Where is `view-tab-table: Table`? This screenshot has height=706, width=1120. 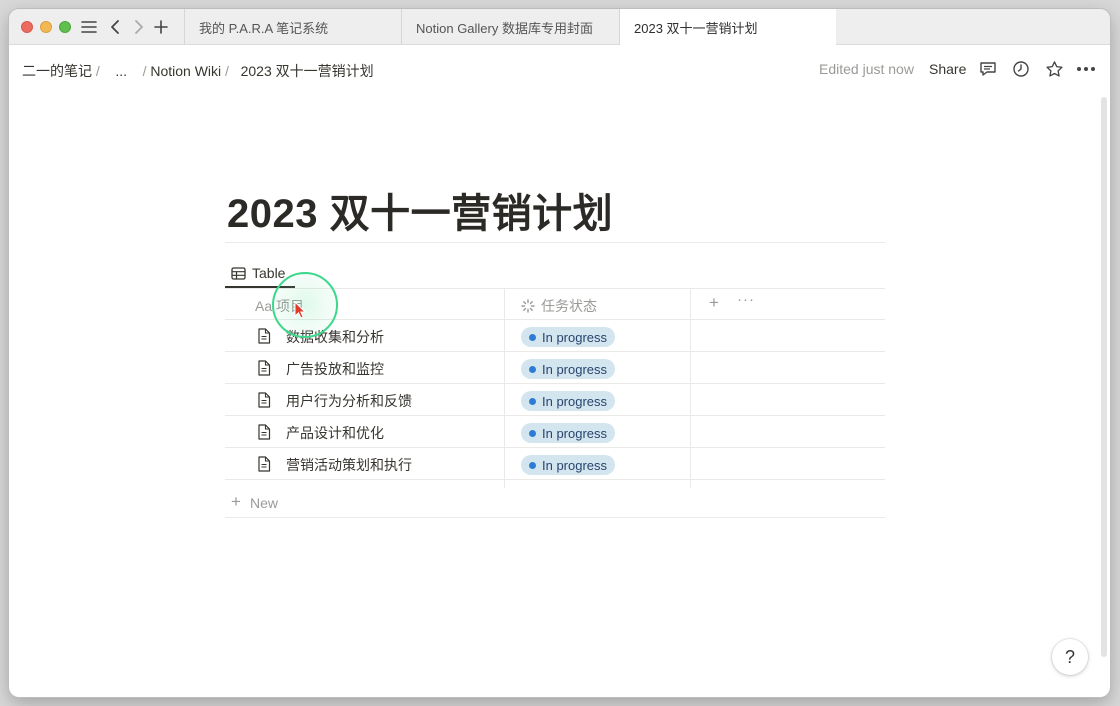 view-tab-table: Table is located at coordinates (258, 273).